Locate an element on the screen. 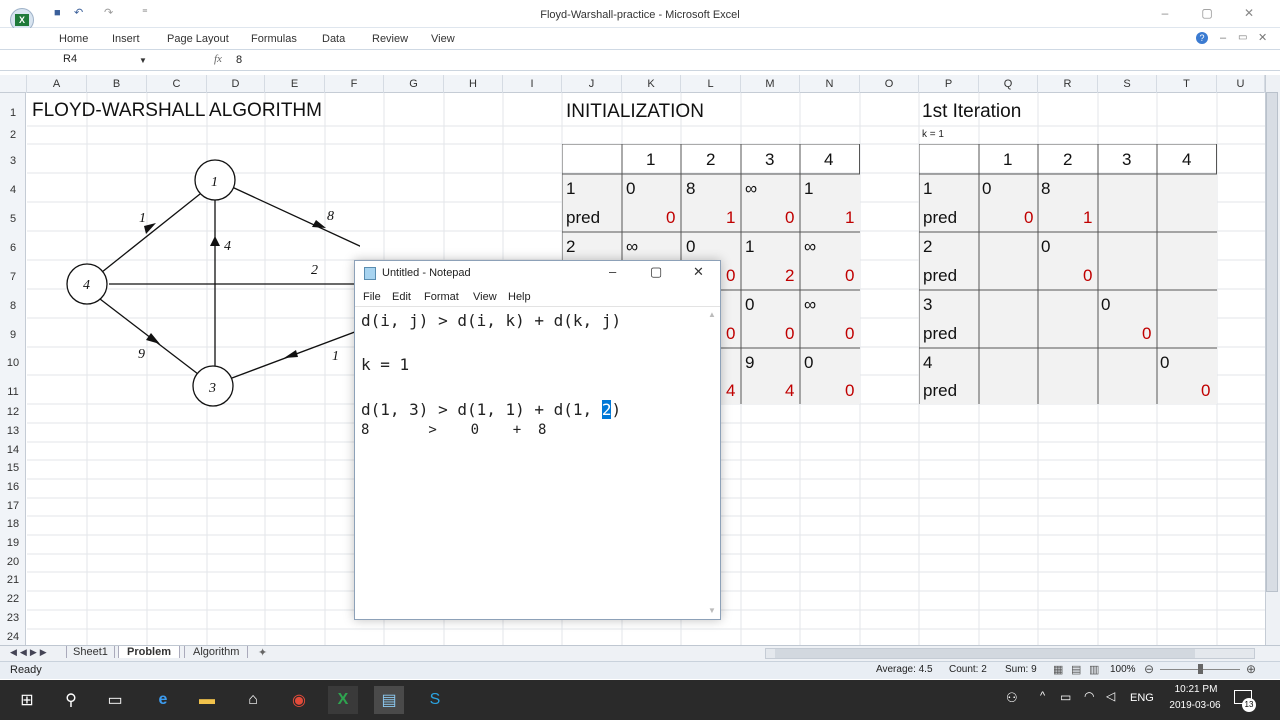  name-box-dropdown-icon: ▼ is located at coordinates (143, 60).